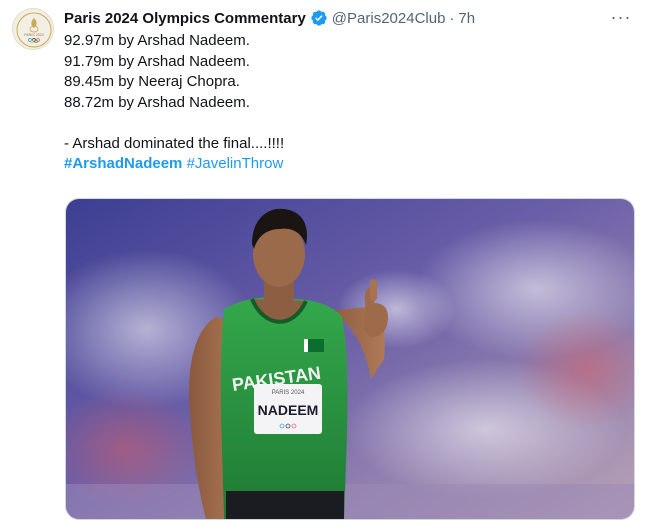  Describe the element at coordinates (621, 18) in the screenshot. I see `more-options-icon: ···` at that location.